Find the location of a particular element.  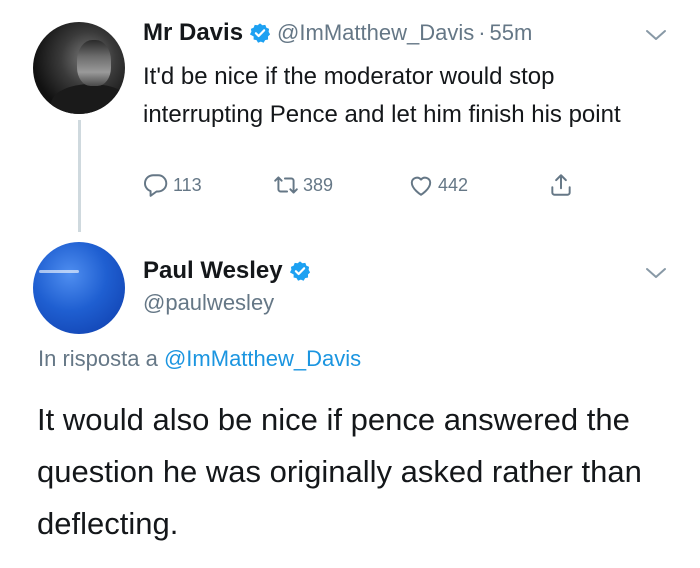

share-icon is located at coordinates (561, 185).